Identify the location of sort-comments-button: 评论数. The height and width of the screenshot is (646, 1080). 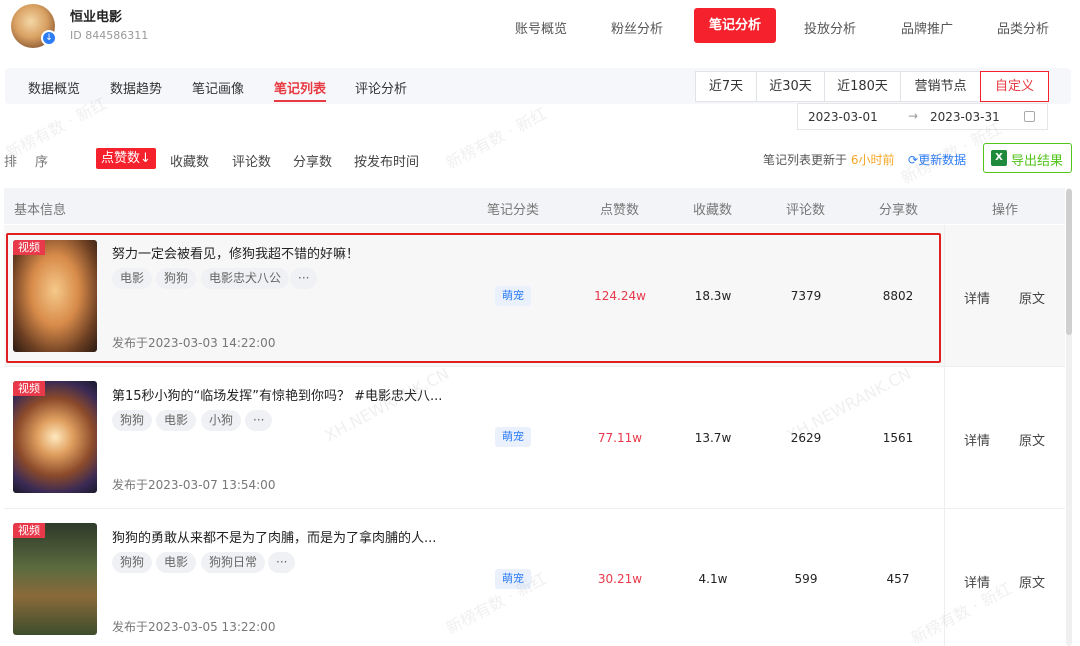
(251, 160).